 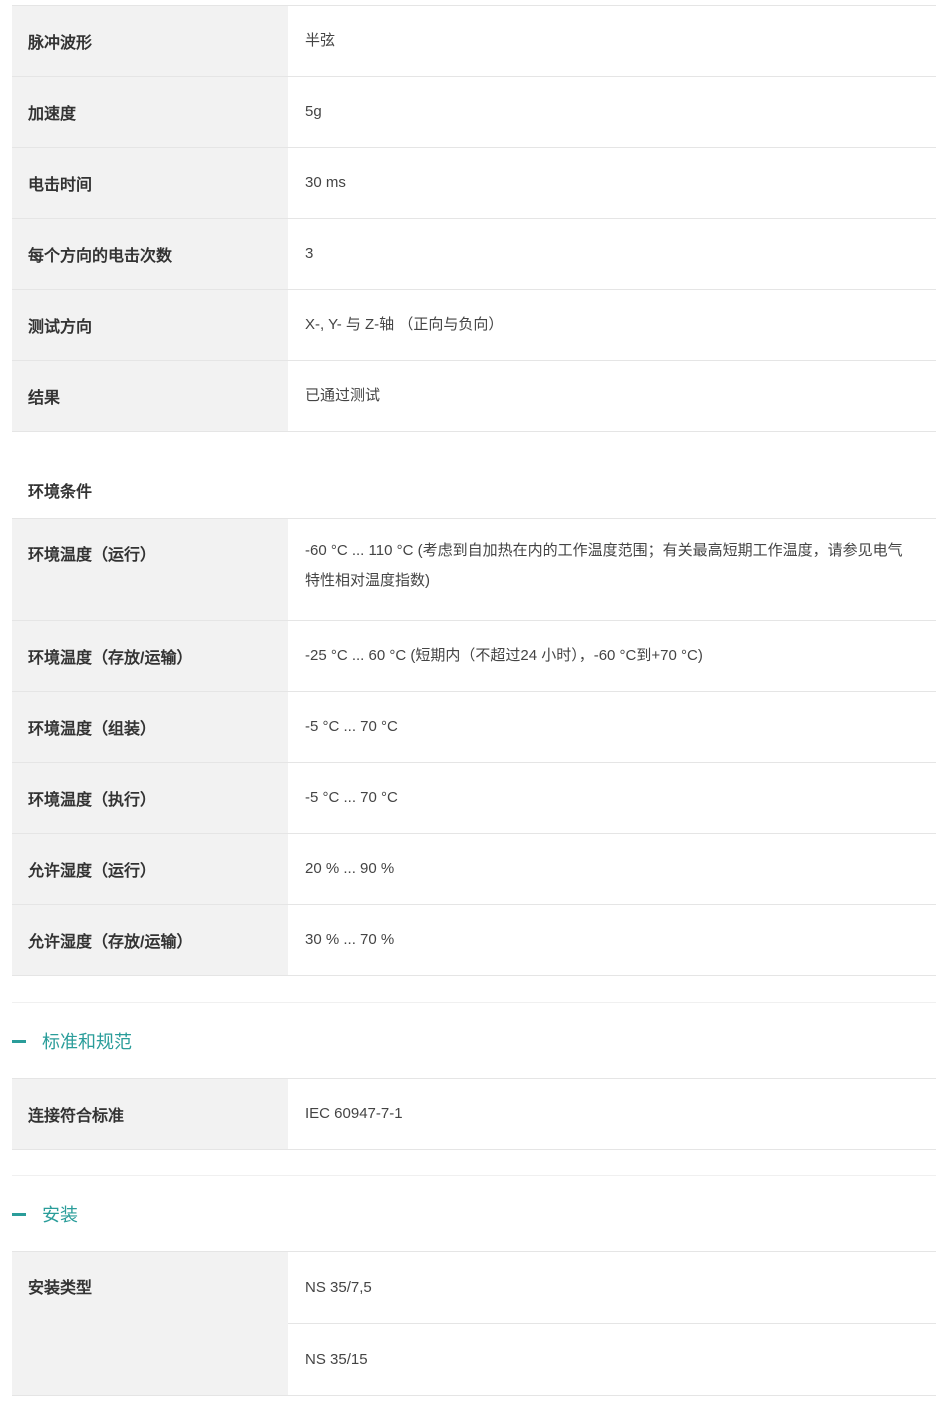 I want to click on row-label: 允许湿度（运行）, so click(x=150, y=869).